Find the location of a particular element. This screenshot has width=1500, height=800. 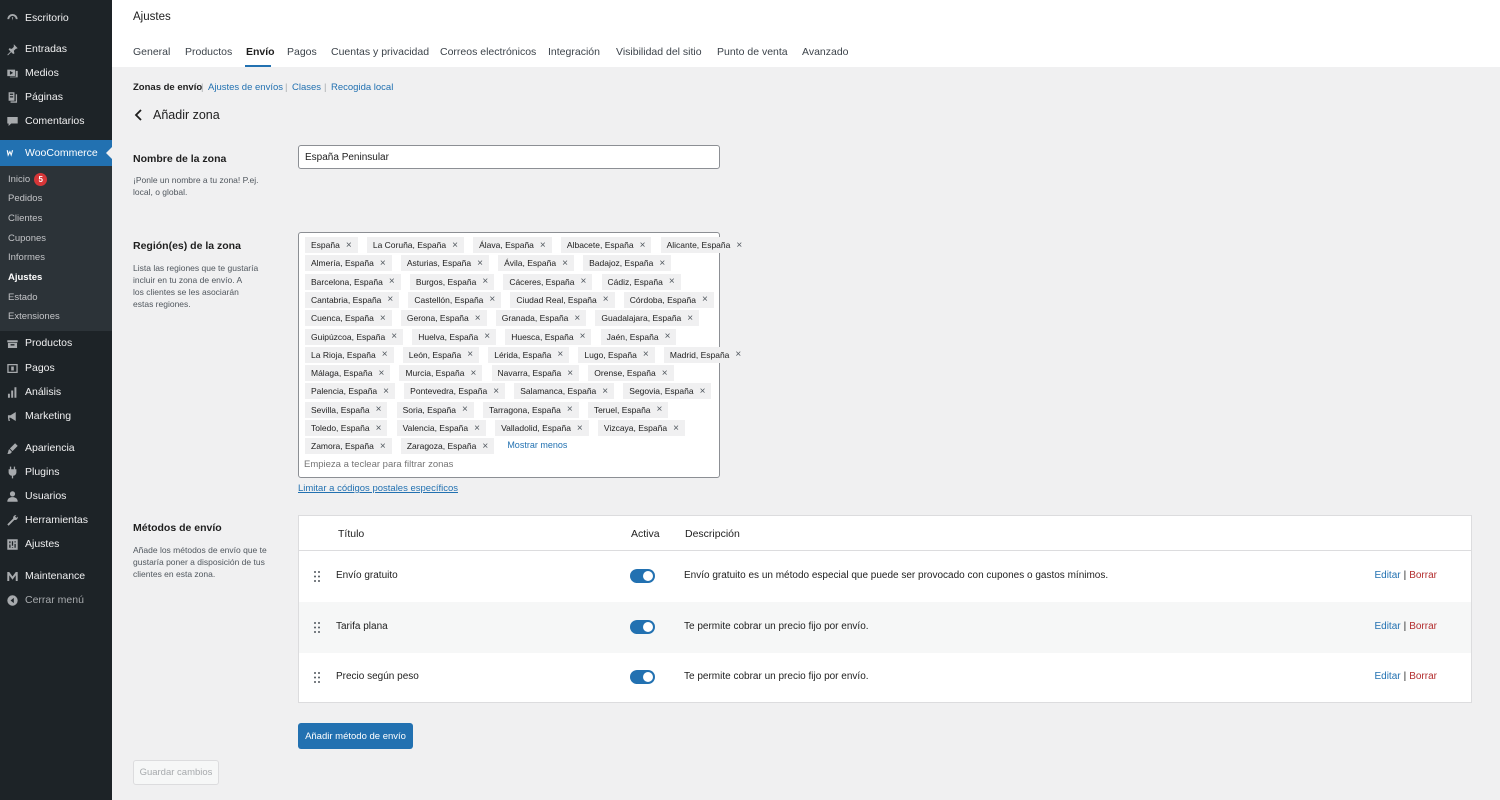

sidebar-item-entradas: Entradas is located at coordinates (56, 49).